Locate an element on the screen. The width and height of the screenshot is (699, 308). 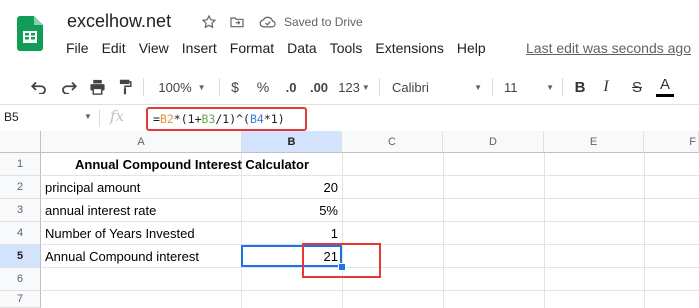
more-formats-label: 123 is located at coordinates (349, 87).